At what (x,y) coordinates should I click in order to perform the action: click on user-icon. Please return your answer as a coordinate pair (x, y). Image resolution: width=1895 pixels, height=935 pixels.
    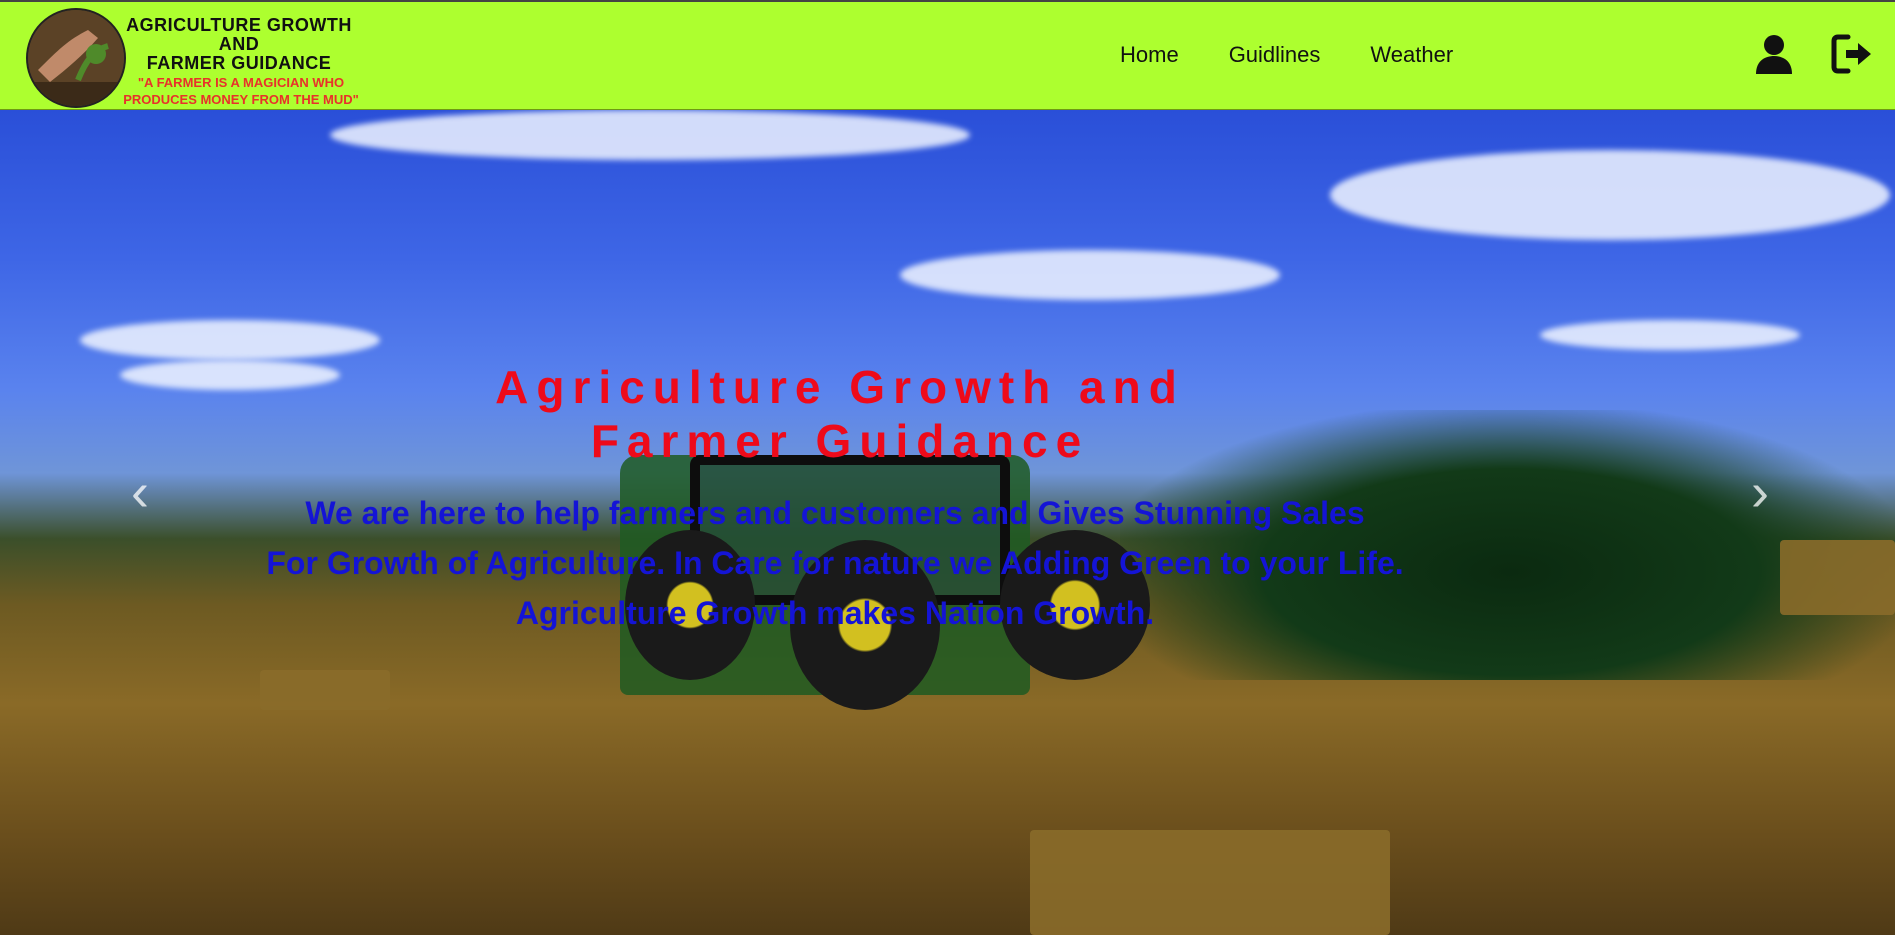
    Looking at the image, I should click on (1774, 54).